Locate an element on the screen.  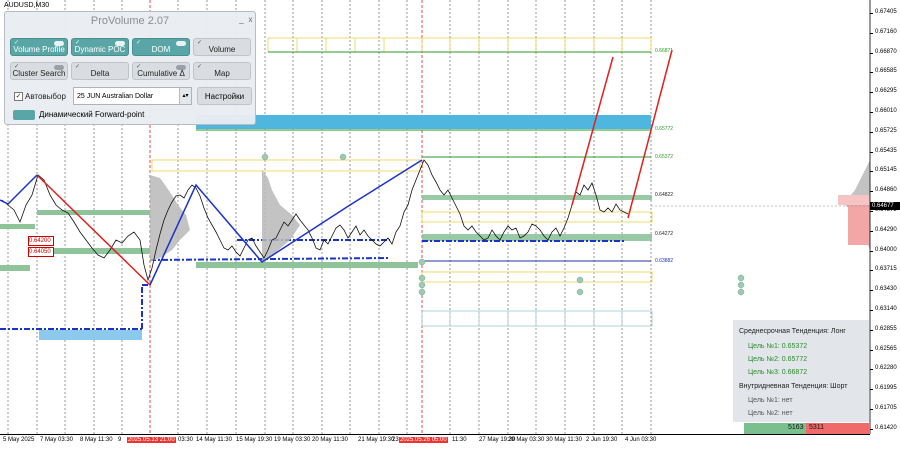
time-tick-label: 30 May 11:30 is located at coordinates (564, 440).